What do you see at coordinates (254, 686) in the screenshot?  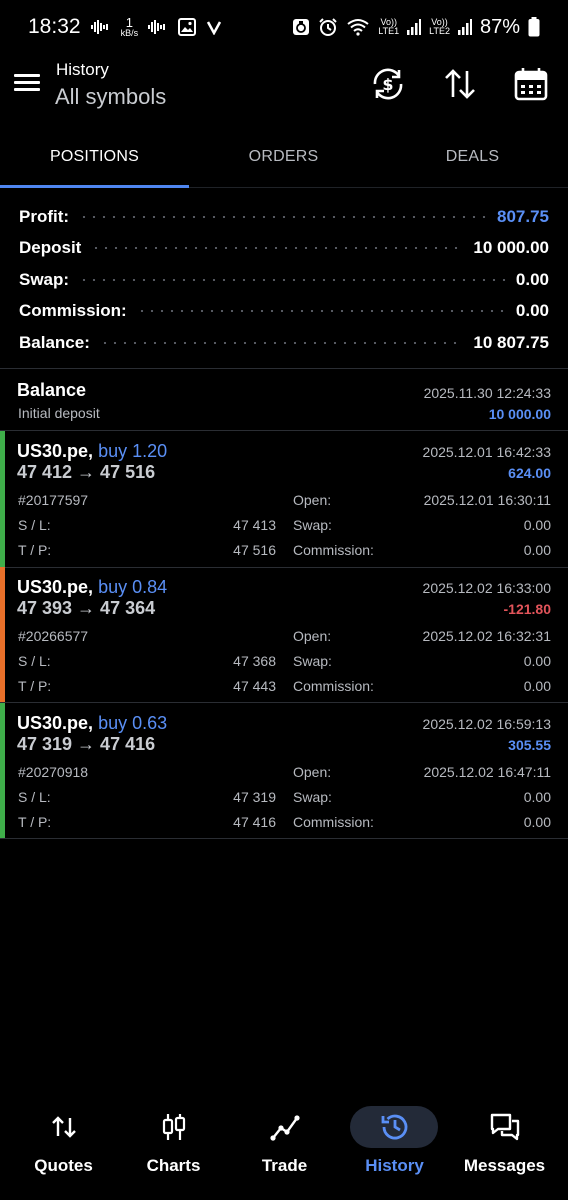 I see `tp-value: 47 443` at bounding box center [254, 686].